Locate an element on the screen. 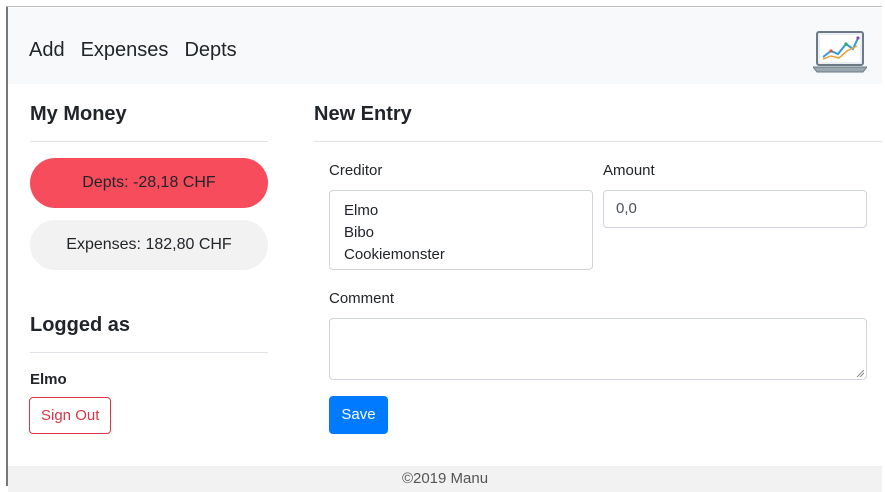 Image resolution: width=885 pixels, height=492 pixels. form-title: New Entry is located at coordinates (363, 114).